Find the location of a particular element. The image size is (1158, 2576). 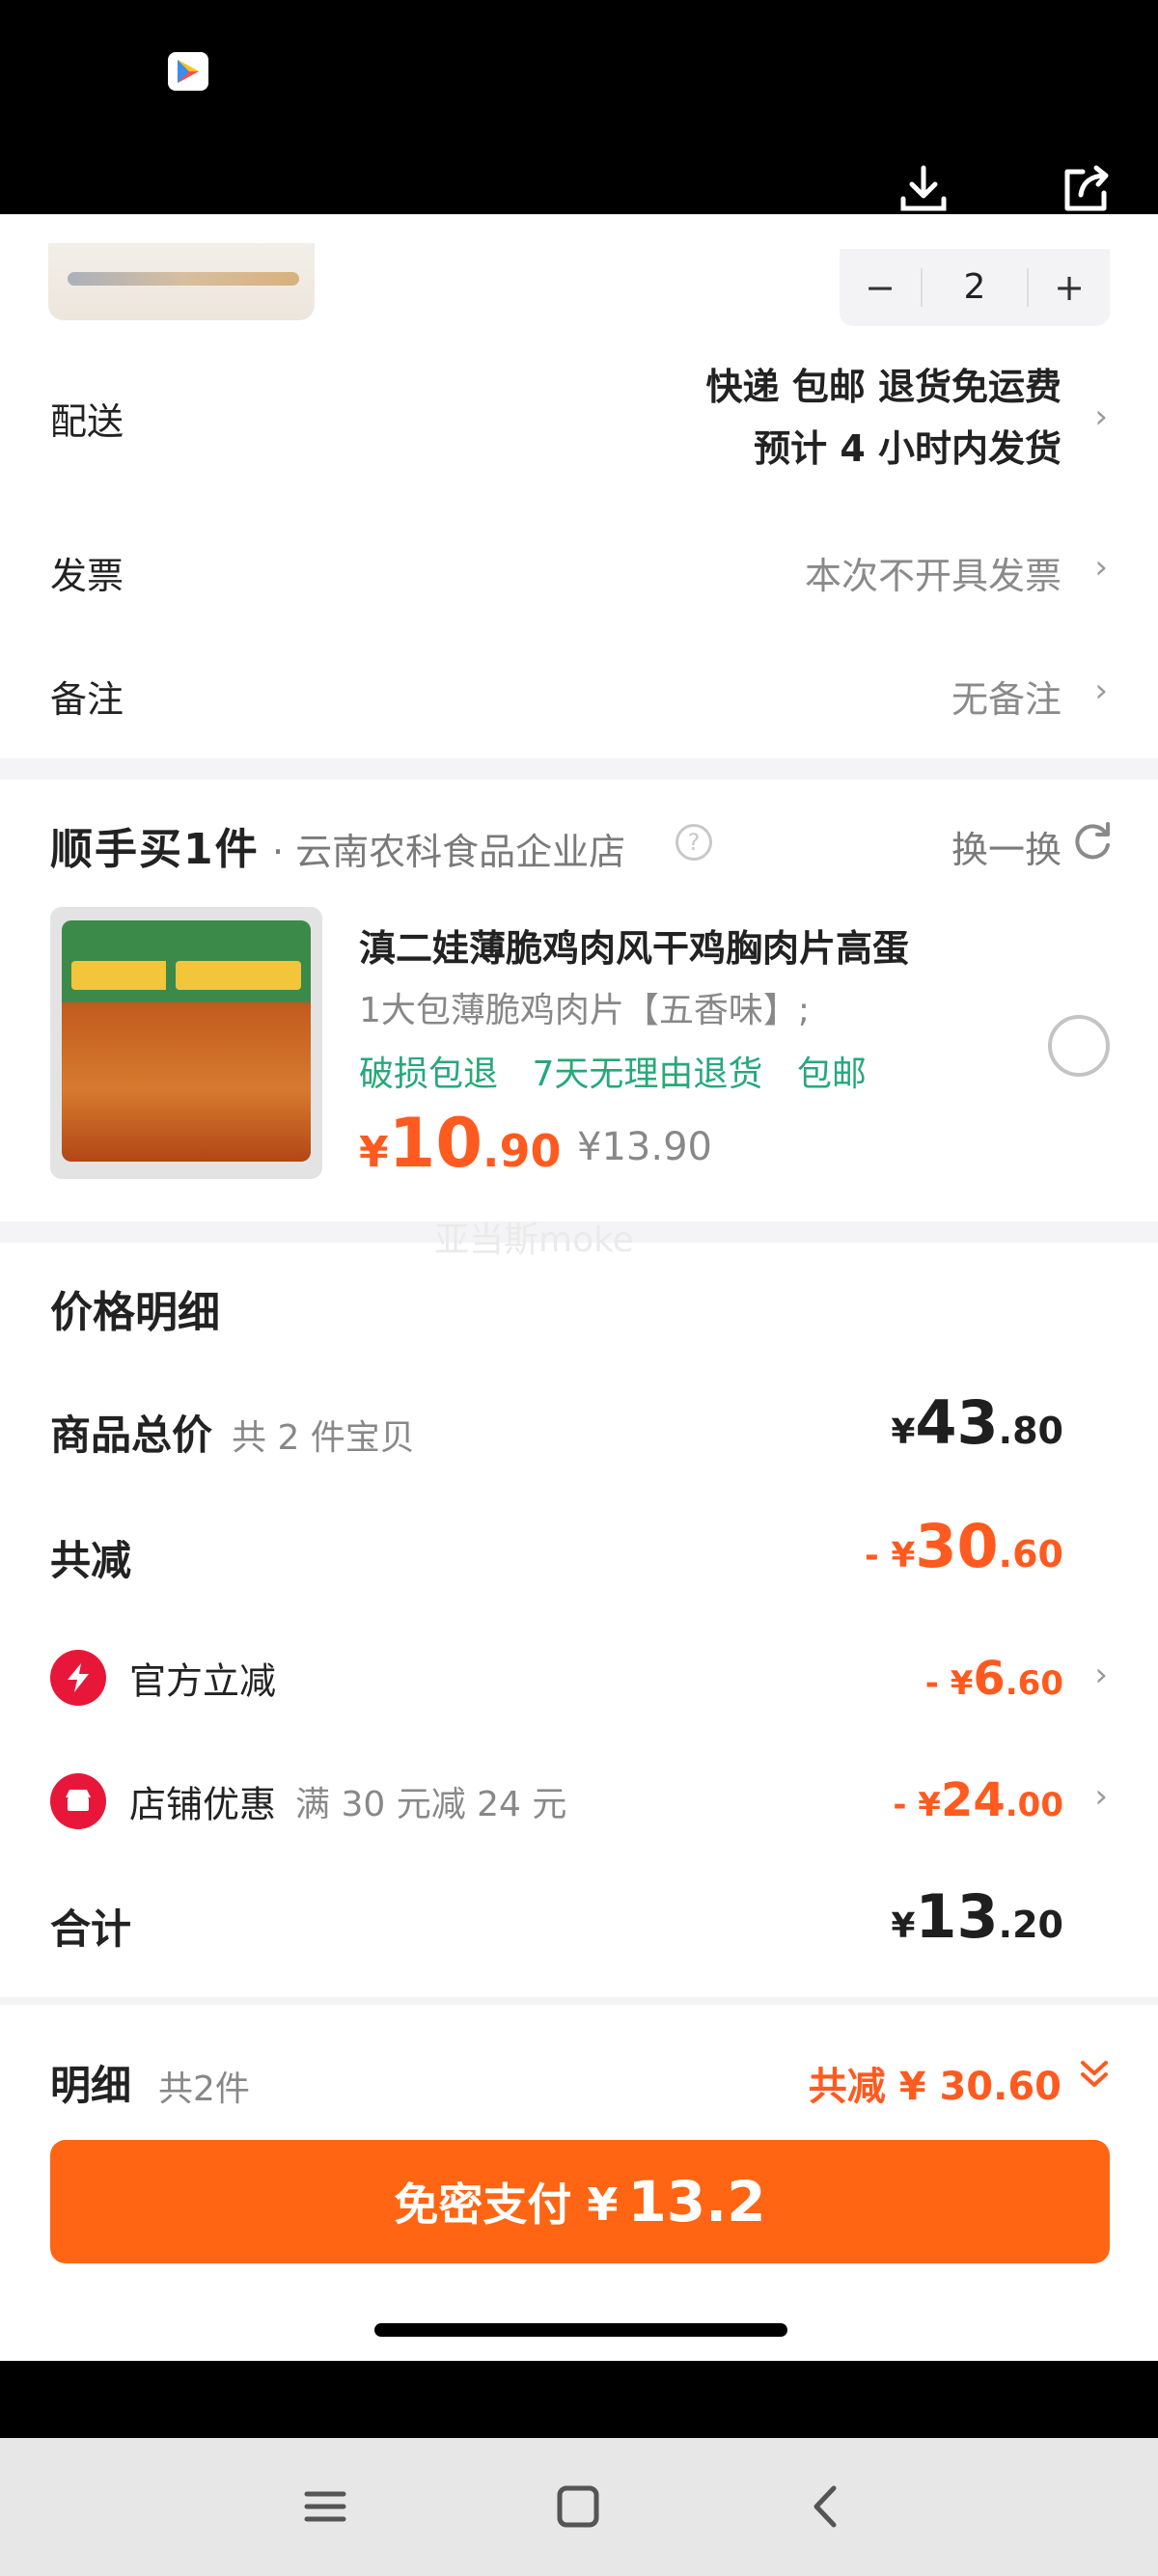

home-icon is located at coordinates (578, 2506).